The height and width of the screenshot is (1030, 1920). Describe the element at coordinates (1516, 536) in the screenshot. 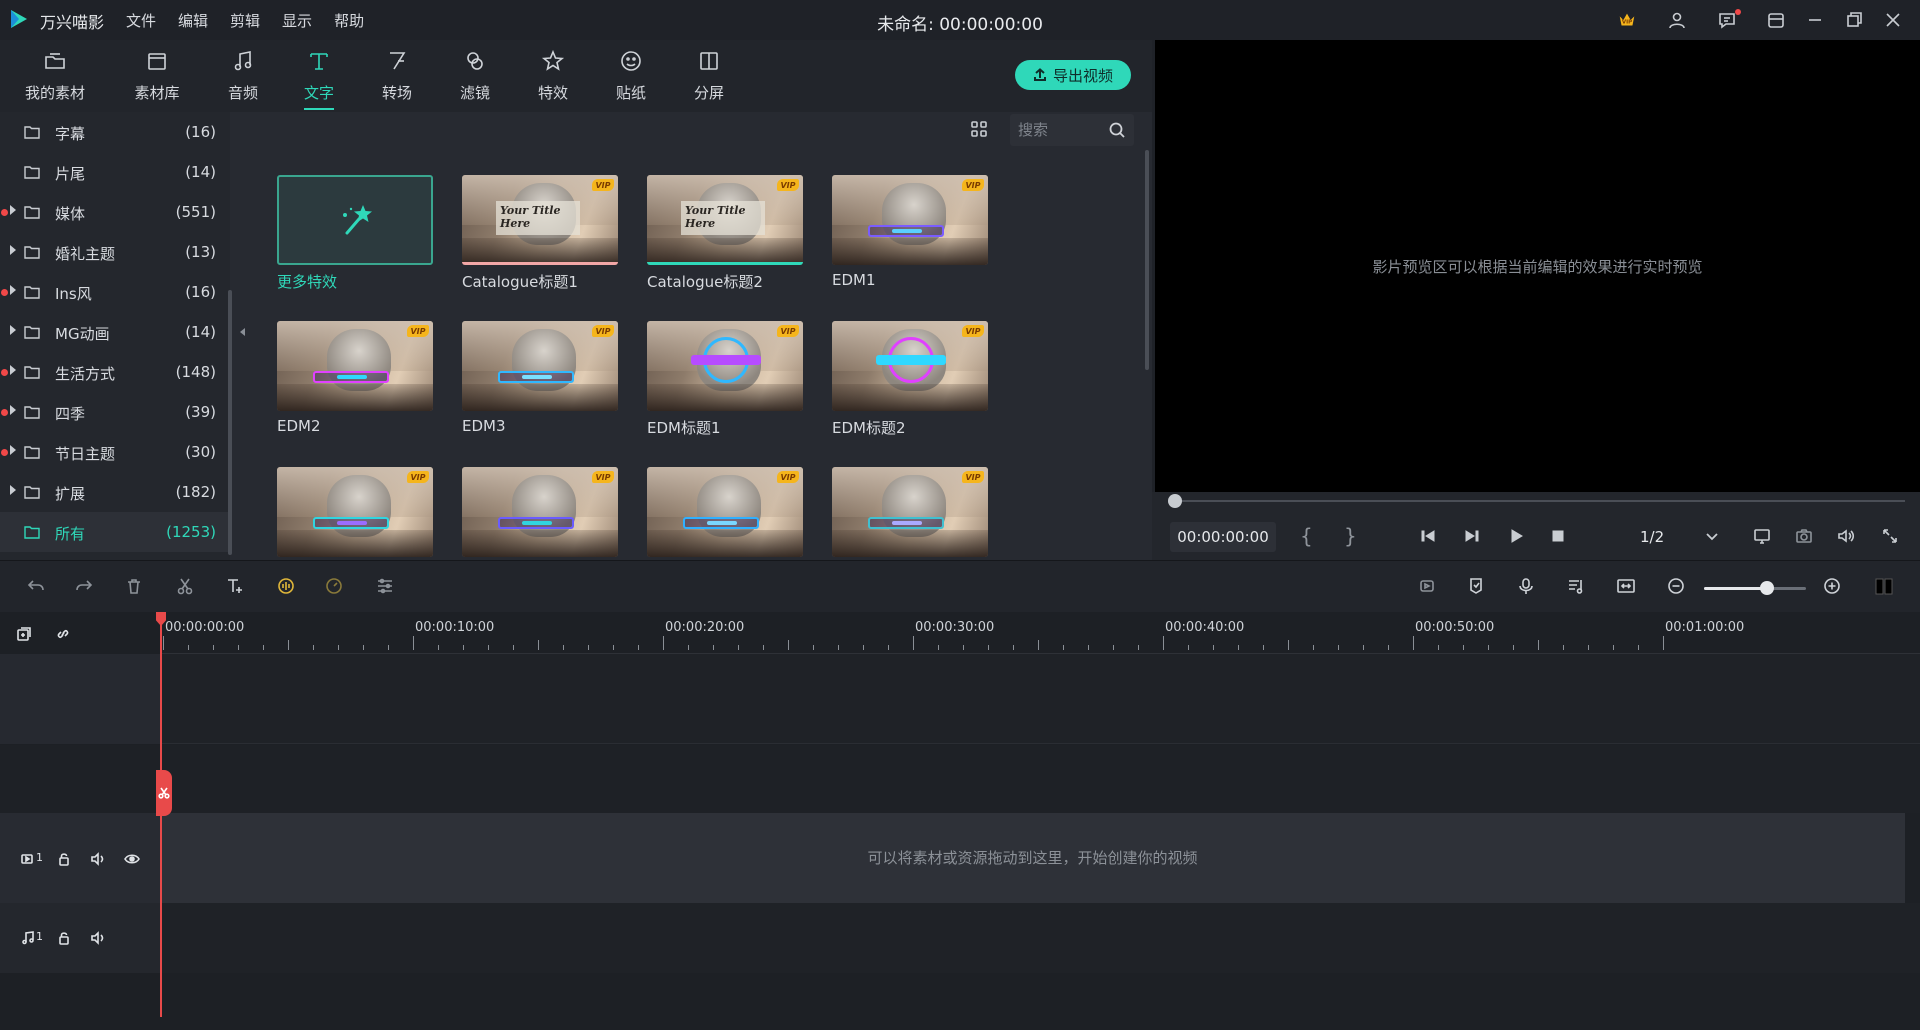

I see `play-icon` at that location.